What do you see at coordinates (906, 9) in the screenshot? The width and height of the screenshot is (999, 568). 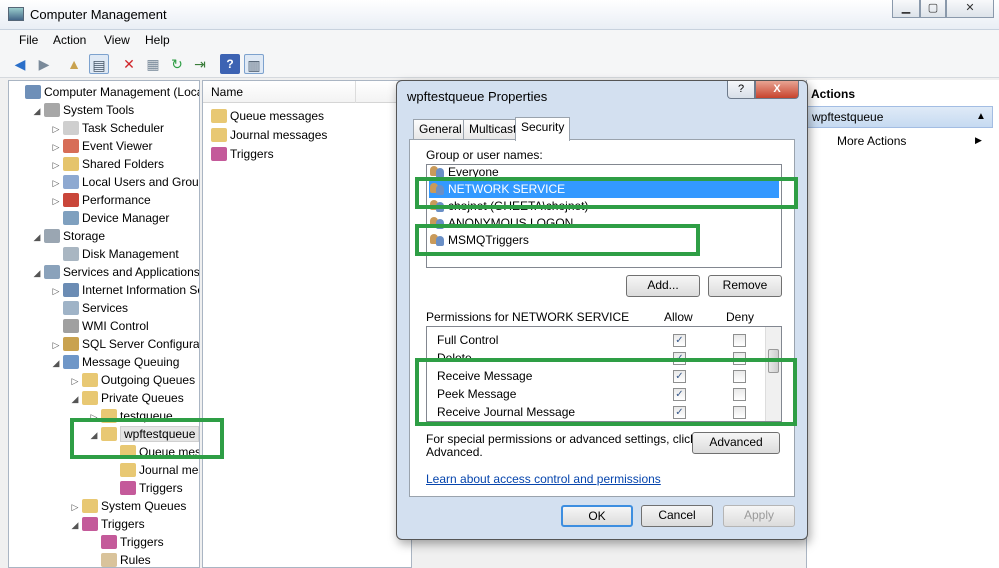 I see `minimize-button: ▁` at bounding box center [906, 9].